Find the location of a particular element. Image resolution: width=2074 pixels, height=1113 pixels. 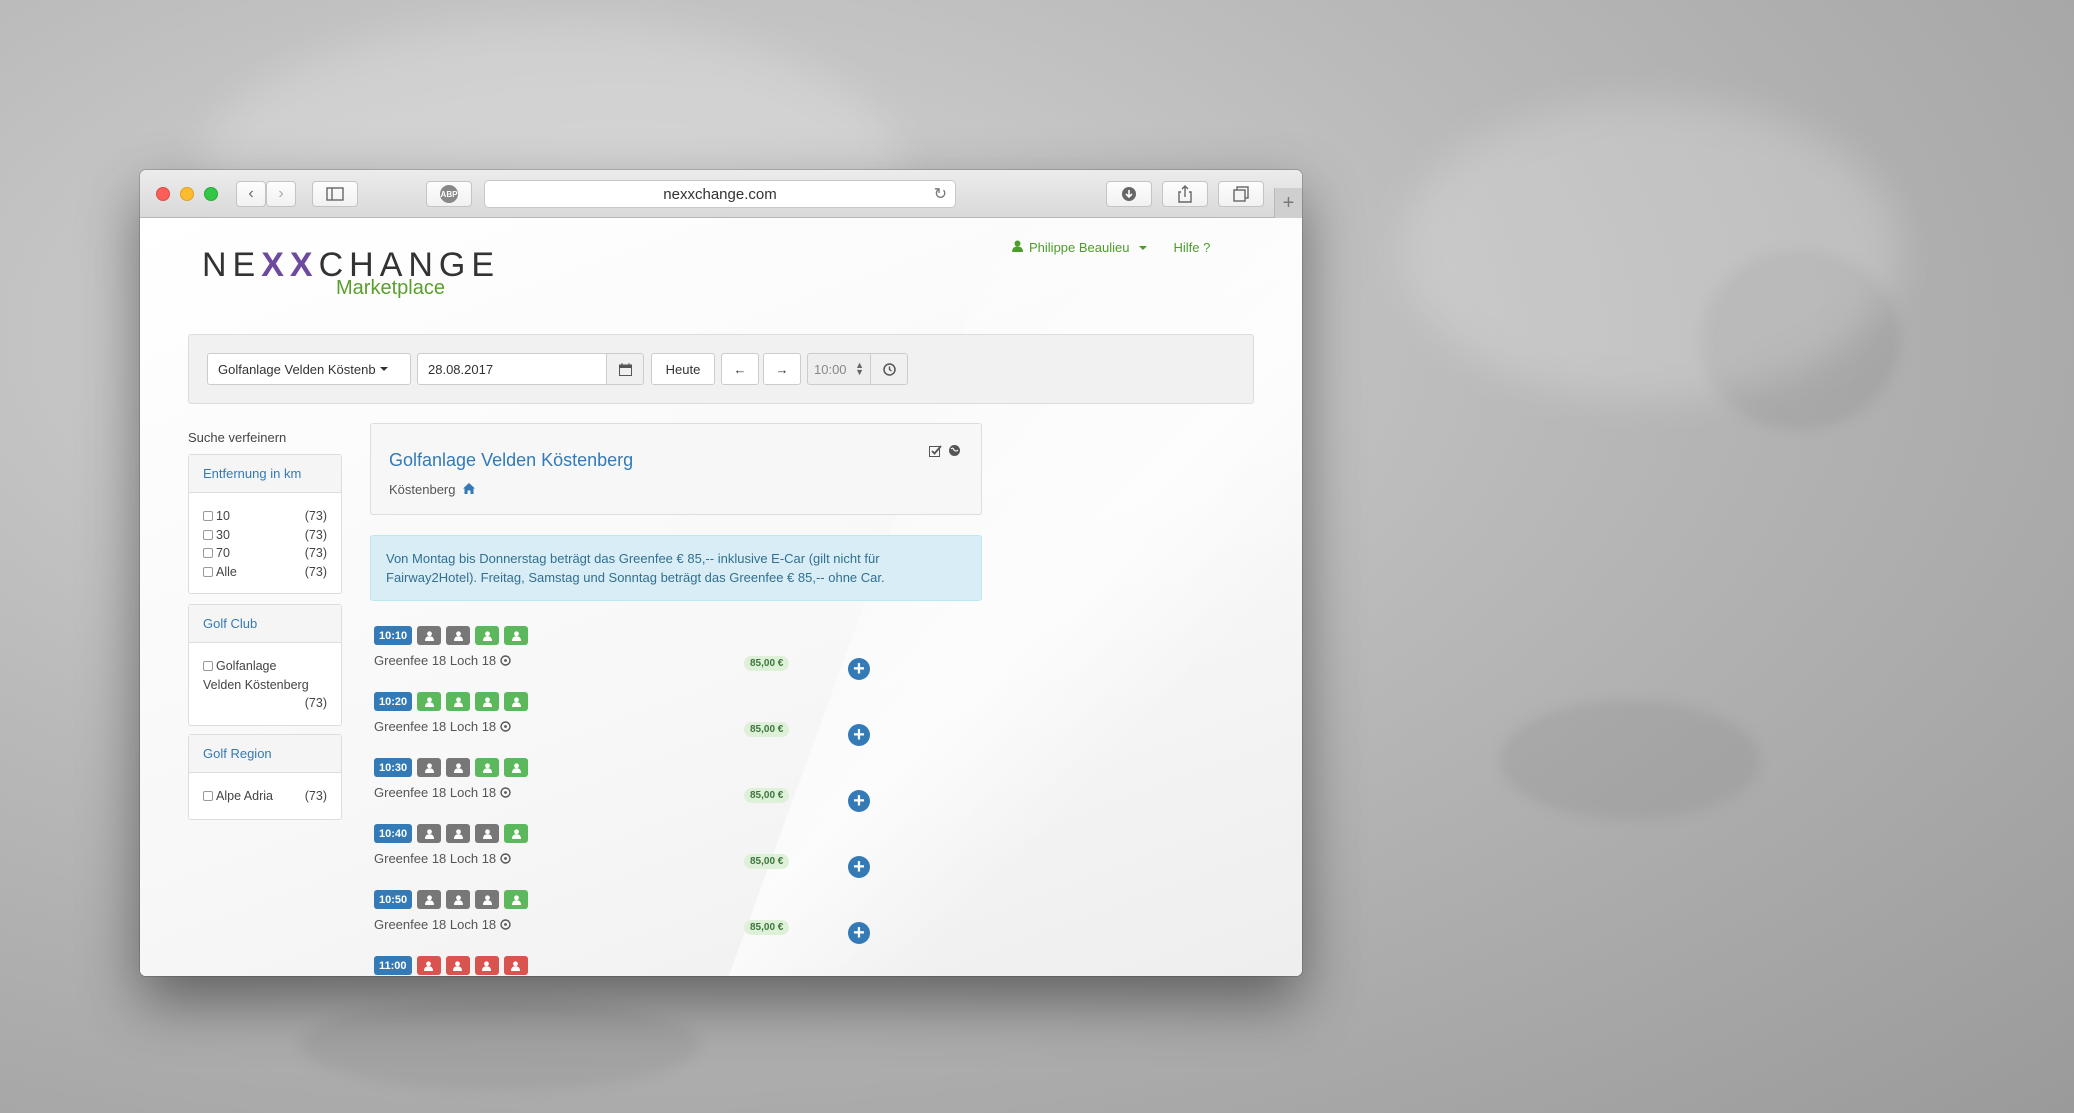

filter-label: 10 is located at coordinates (223, 516).